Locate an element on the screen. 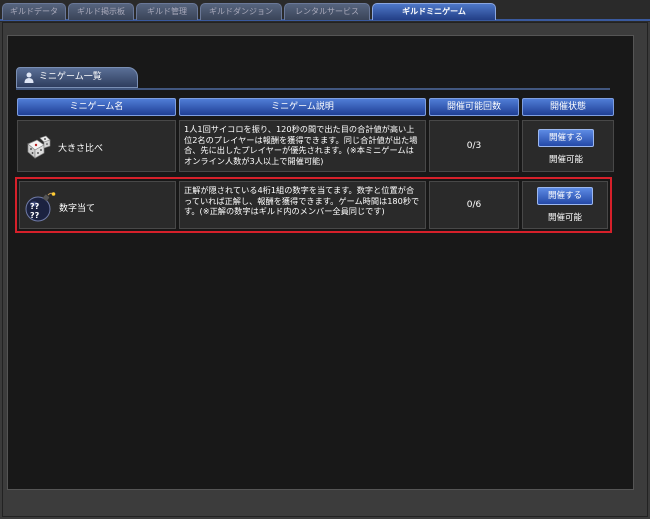 The height and width of the screenshot is (519, 650). header-description: ミニゲーム説明 is located at coordinates (302, 107).